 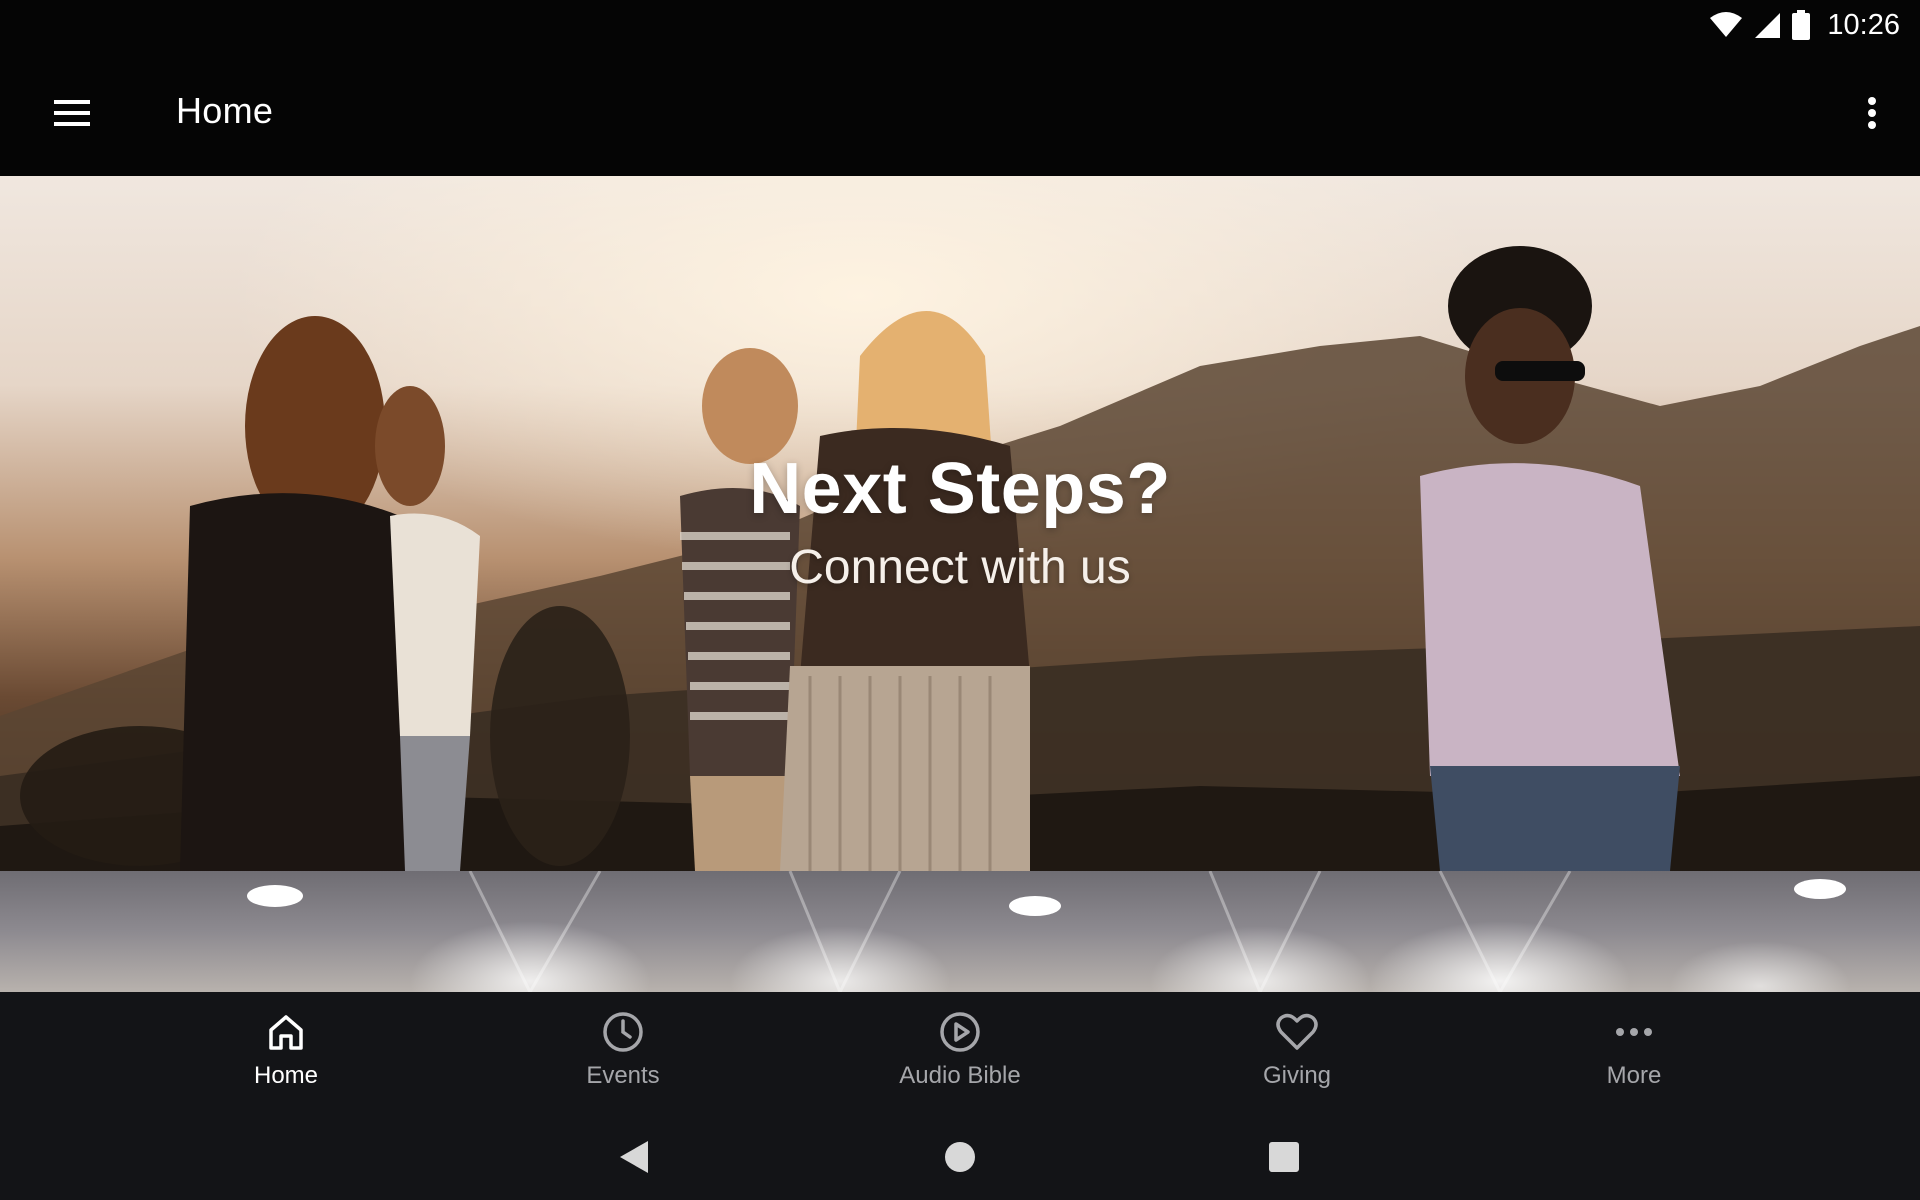 What do you see at coordinates (1284, 1157) in the screenshot?
I see `recents-square-icon` at bounding box center [1284, 1157].